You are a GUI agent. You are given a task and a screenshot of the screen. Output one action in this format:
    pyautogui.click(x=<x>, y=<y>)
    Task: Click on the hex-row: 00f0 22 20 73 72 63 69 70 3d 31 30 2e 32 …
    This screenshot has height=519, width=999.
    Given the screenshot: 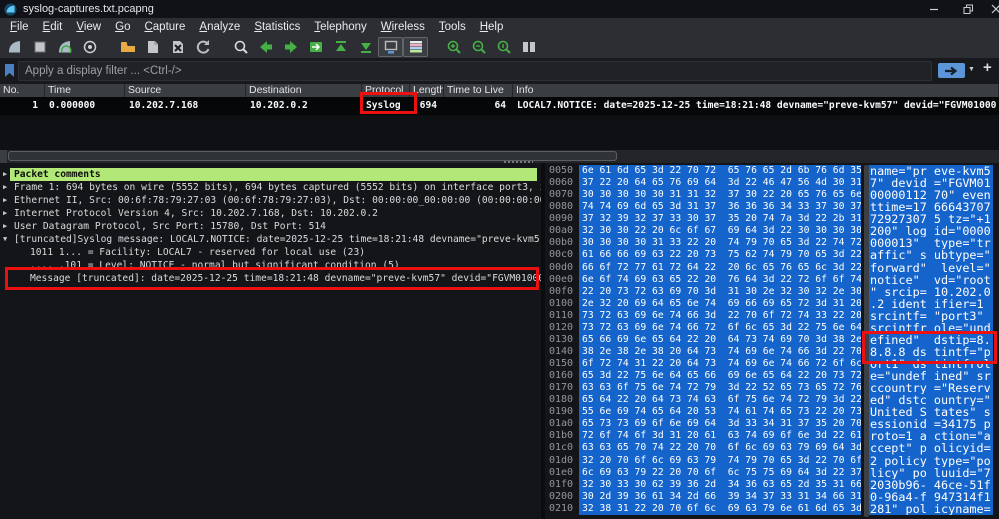 What is the action you would take?
    pyautogui.click(x=772, y=291)
    